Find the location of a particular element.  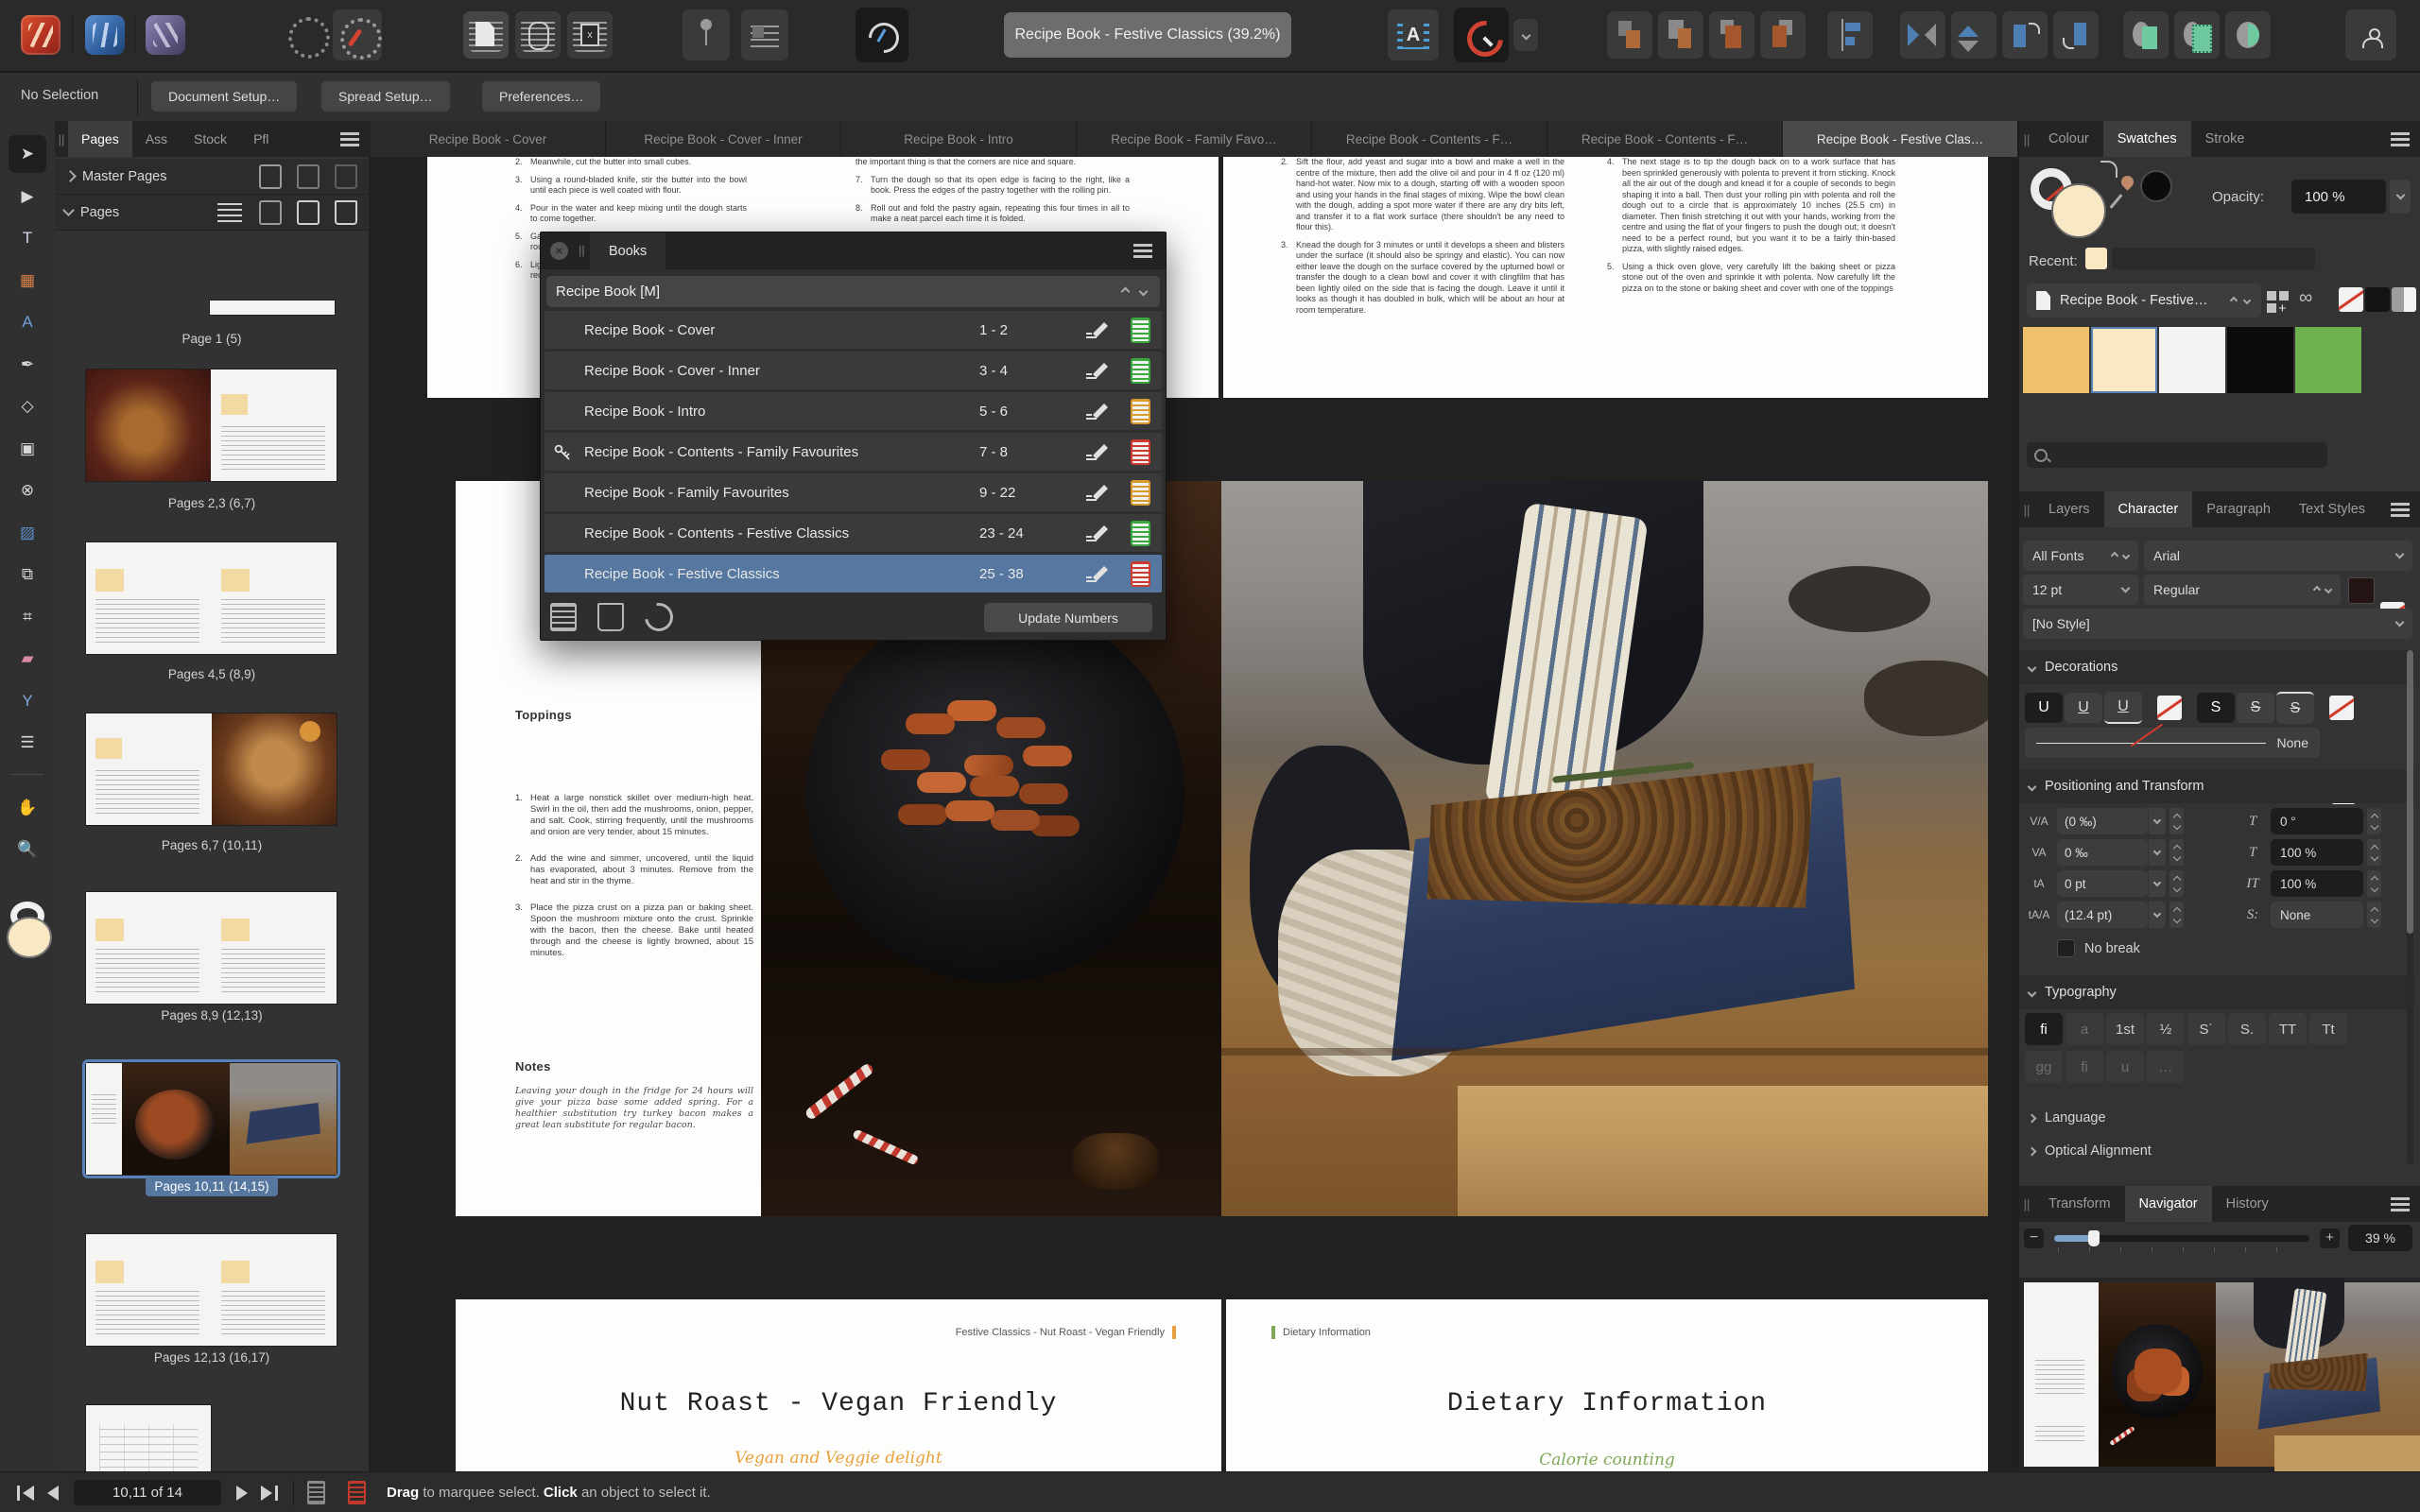

preflight-ok-icon is located at coordinates (316, 1492).